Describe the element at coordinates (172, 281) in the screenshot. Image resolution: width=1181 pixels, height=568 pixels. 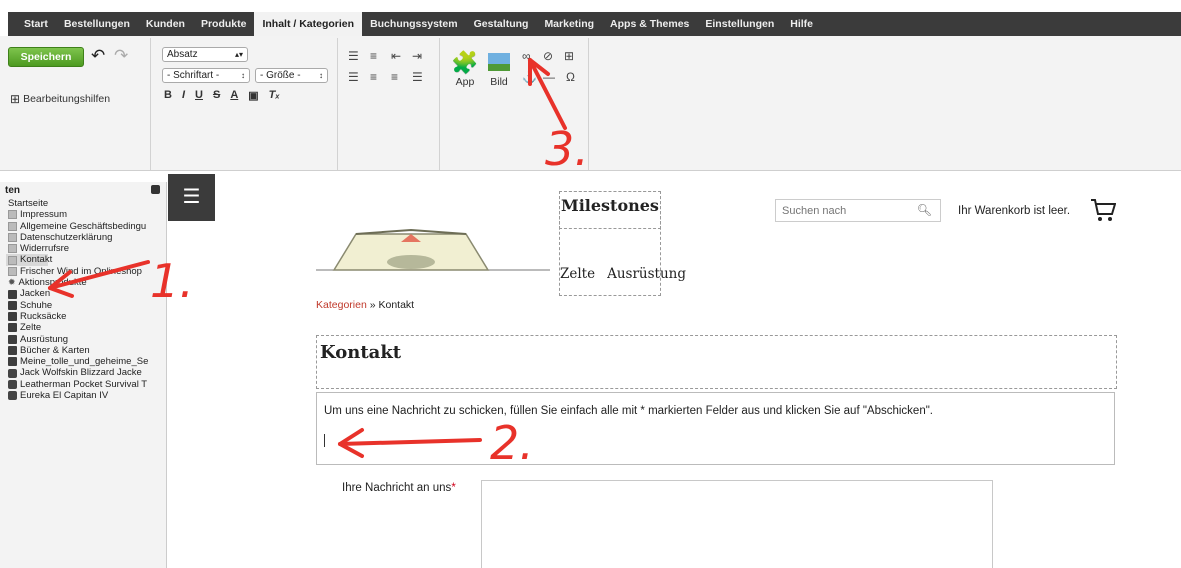
I see `annotation-label-1: 1.` at that location.